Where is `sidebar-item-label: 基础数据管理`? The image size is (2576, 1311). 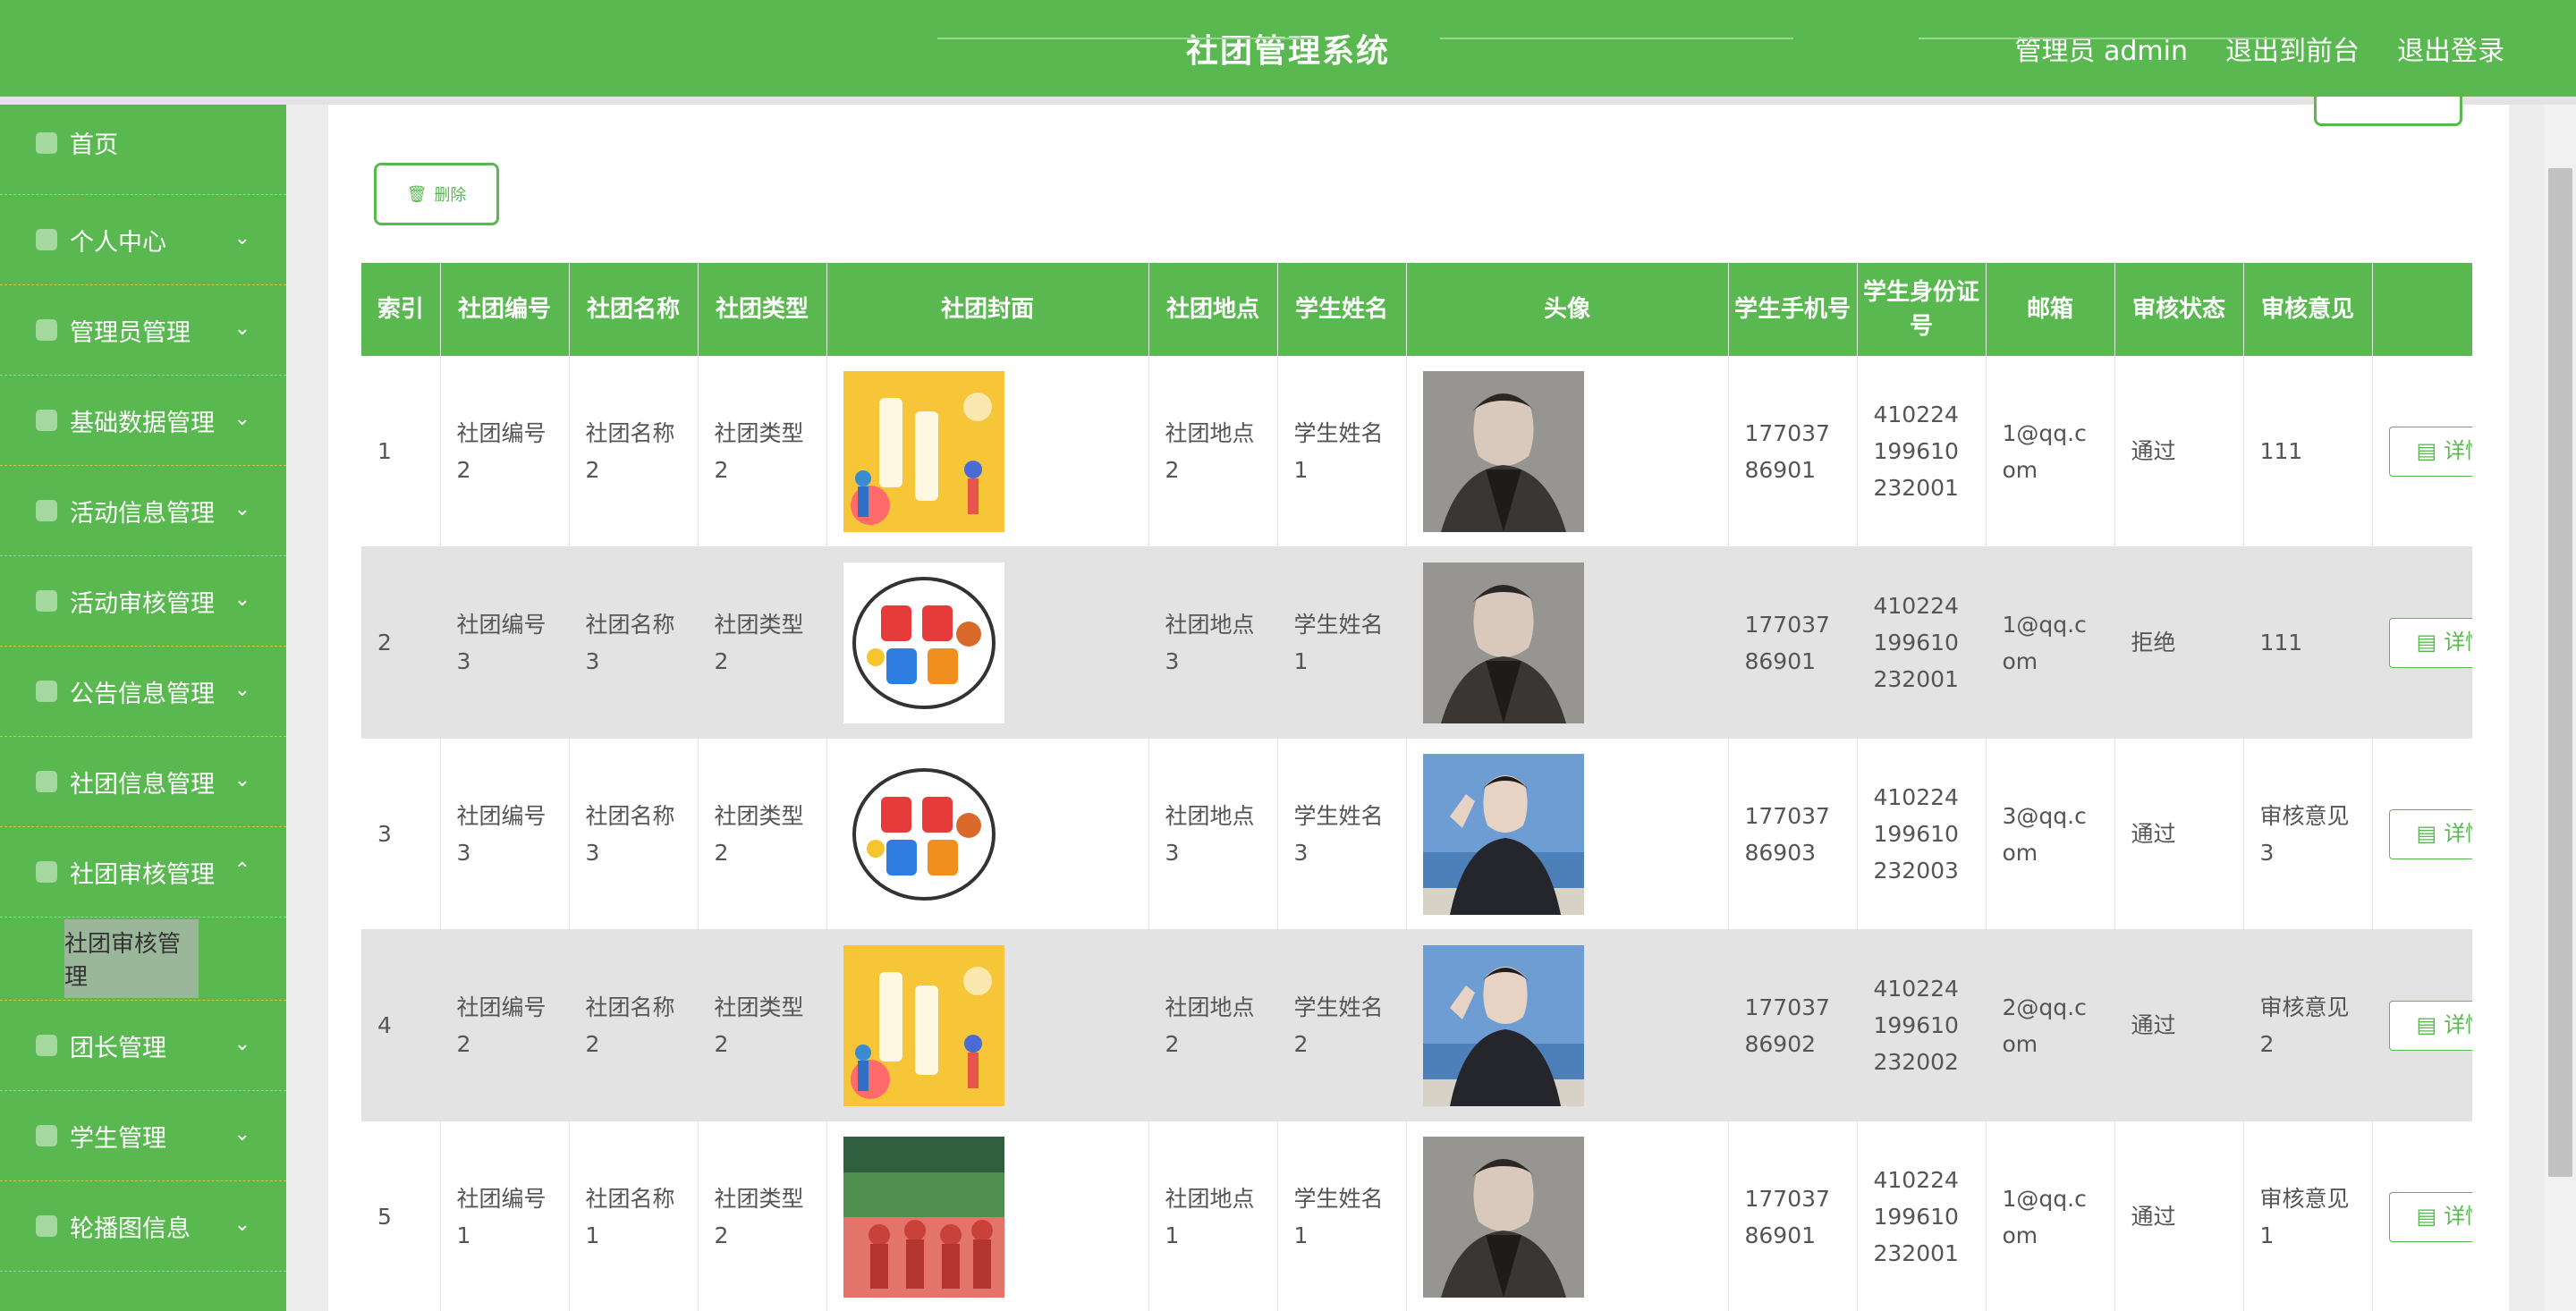
sidebar-item-label: 基础数据管理 is located at coordinates (142, 423).